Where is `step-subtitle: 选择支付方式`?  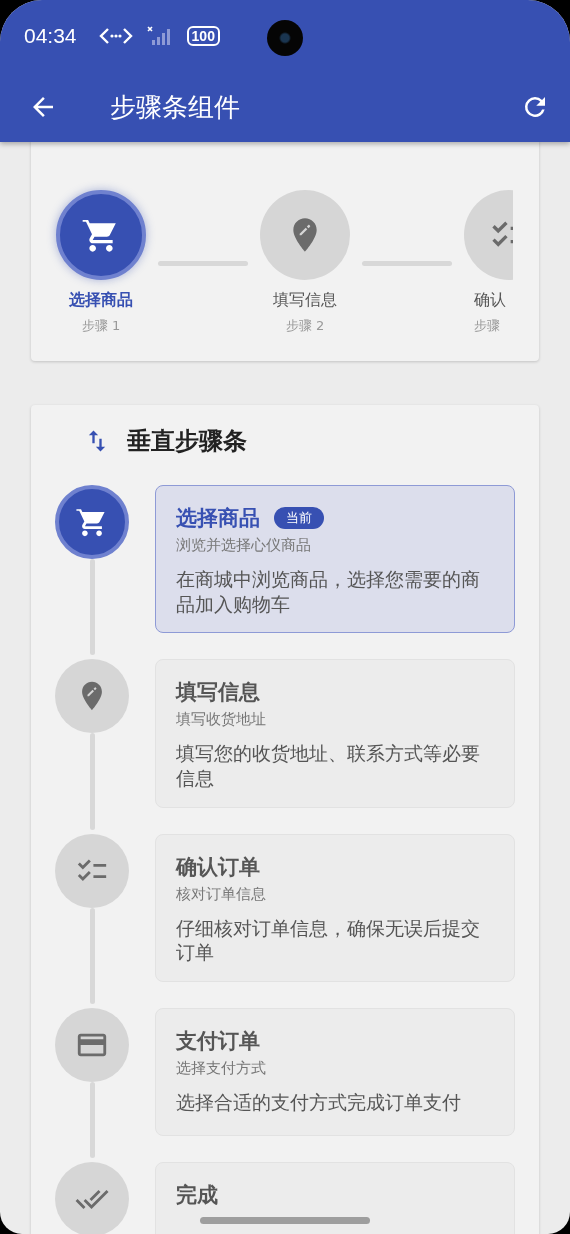
step-subtitle: 选择支付方式 is located at coordinates (221, 1069).